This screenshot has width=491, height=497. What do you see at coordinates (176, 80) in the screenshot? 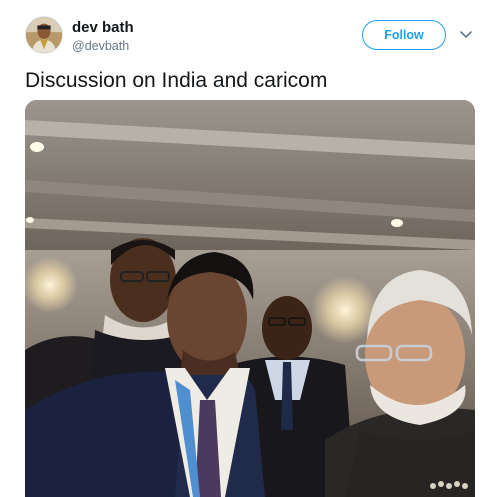
I see `tweet-text: Discussion on India and caricom` at bounding box center [176, 80].